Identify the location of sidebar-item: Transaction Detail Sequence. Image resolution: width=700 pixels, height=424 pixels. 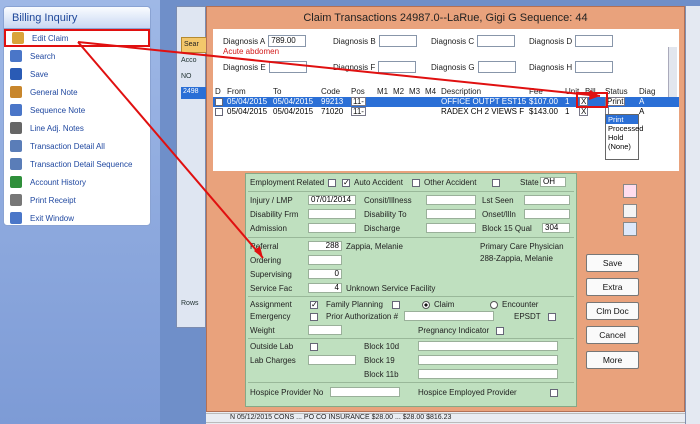
(77, 164).